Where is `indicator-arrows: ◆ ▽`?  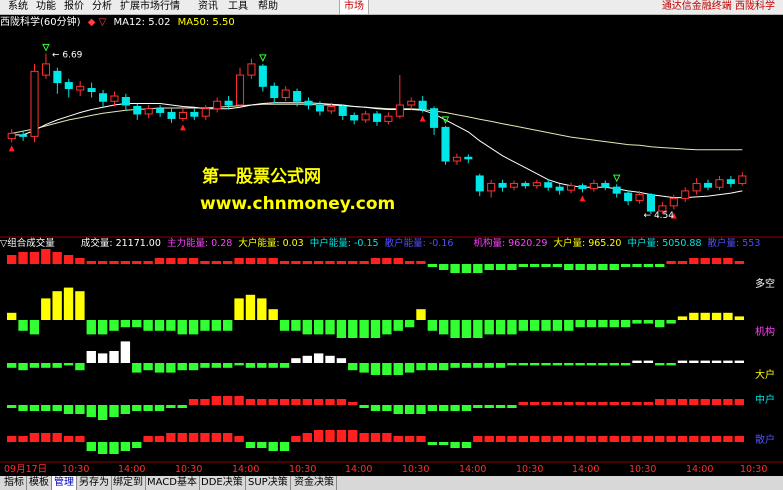
indicator-arrows: ◆ ▽ is located at coordinates (97, 22).